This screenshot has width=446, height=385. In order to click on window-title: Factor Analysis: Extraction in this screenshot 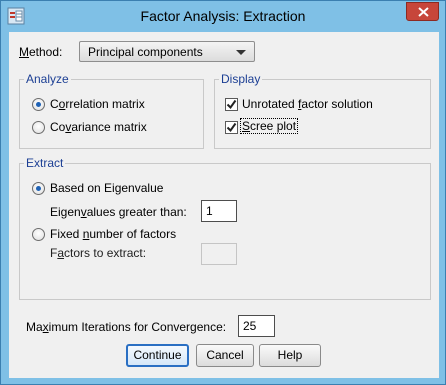, I will do `click(223, 16)`.